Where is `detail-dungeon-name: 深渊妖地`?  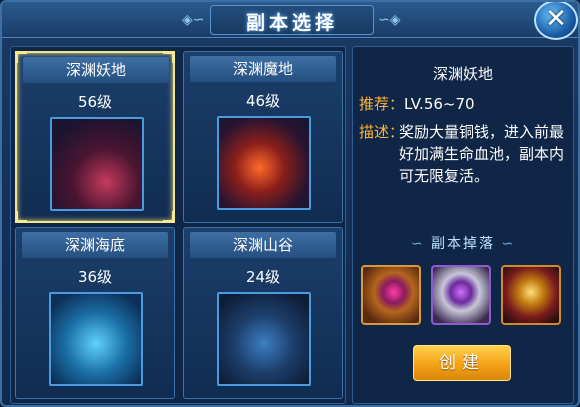
detail-dungeon-name: 深渊妖地 is located at coordinates (462, 74).